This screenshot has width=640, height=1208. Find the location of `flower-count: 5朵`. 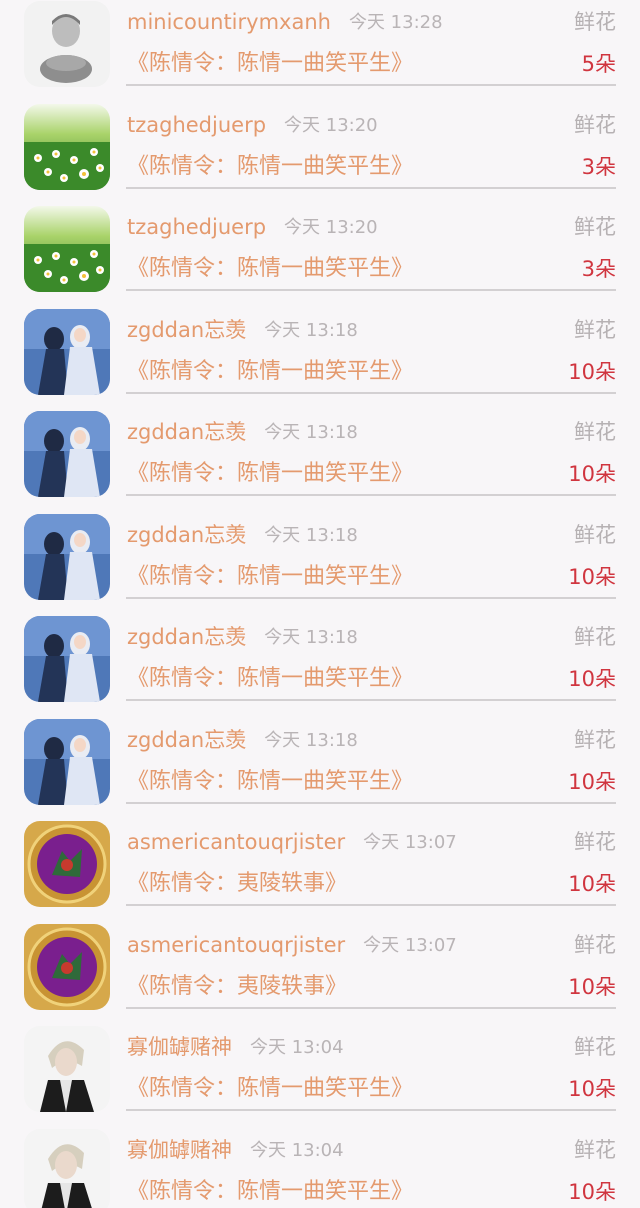

flower-count: 5朵 is located at coordinates (598, 64).